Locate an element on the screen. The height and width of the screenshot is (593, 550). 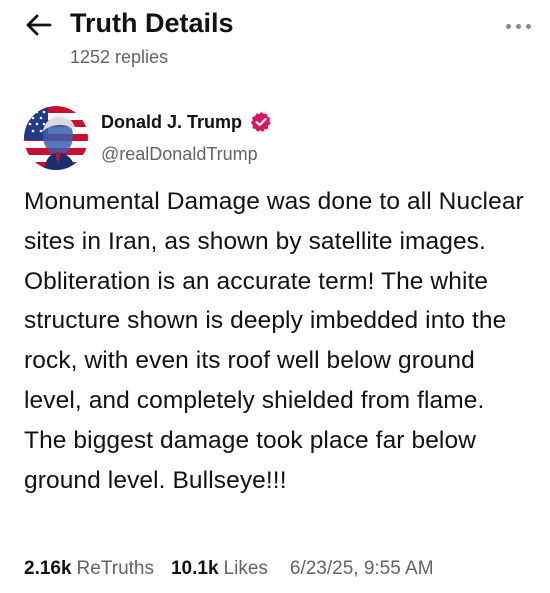
retruths-label: ReTruths is located at coordinates (115, 568).